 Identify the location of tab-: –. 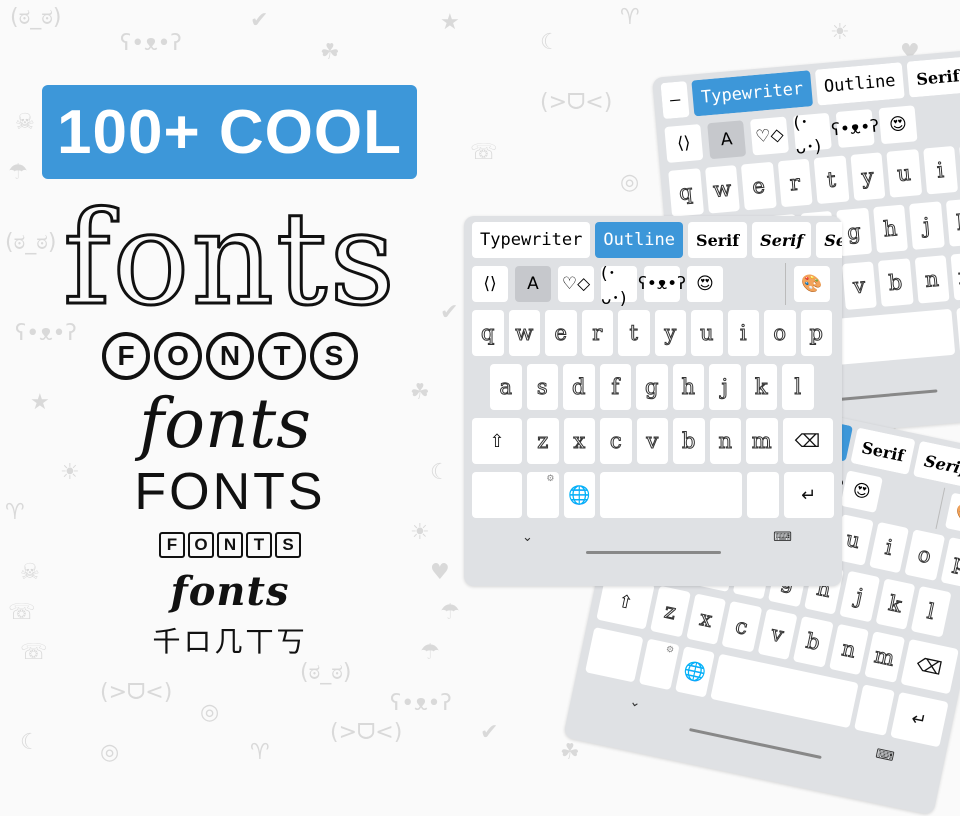
(675, 100).